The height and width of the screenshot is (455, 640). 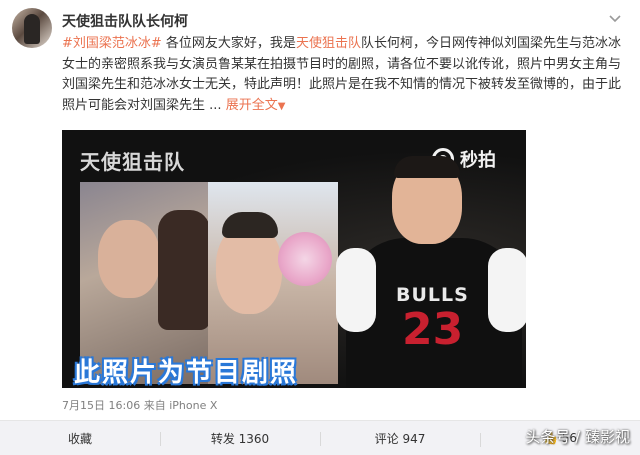 I want to click on jersey-team: BULLS, so click(x=432, y=295).